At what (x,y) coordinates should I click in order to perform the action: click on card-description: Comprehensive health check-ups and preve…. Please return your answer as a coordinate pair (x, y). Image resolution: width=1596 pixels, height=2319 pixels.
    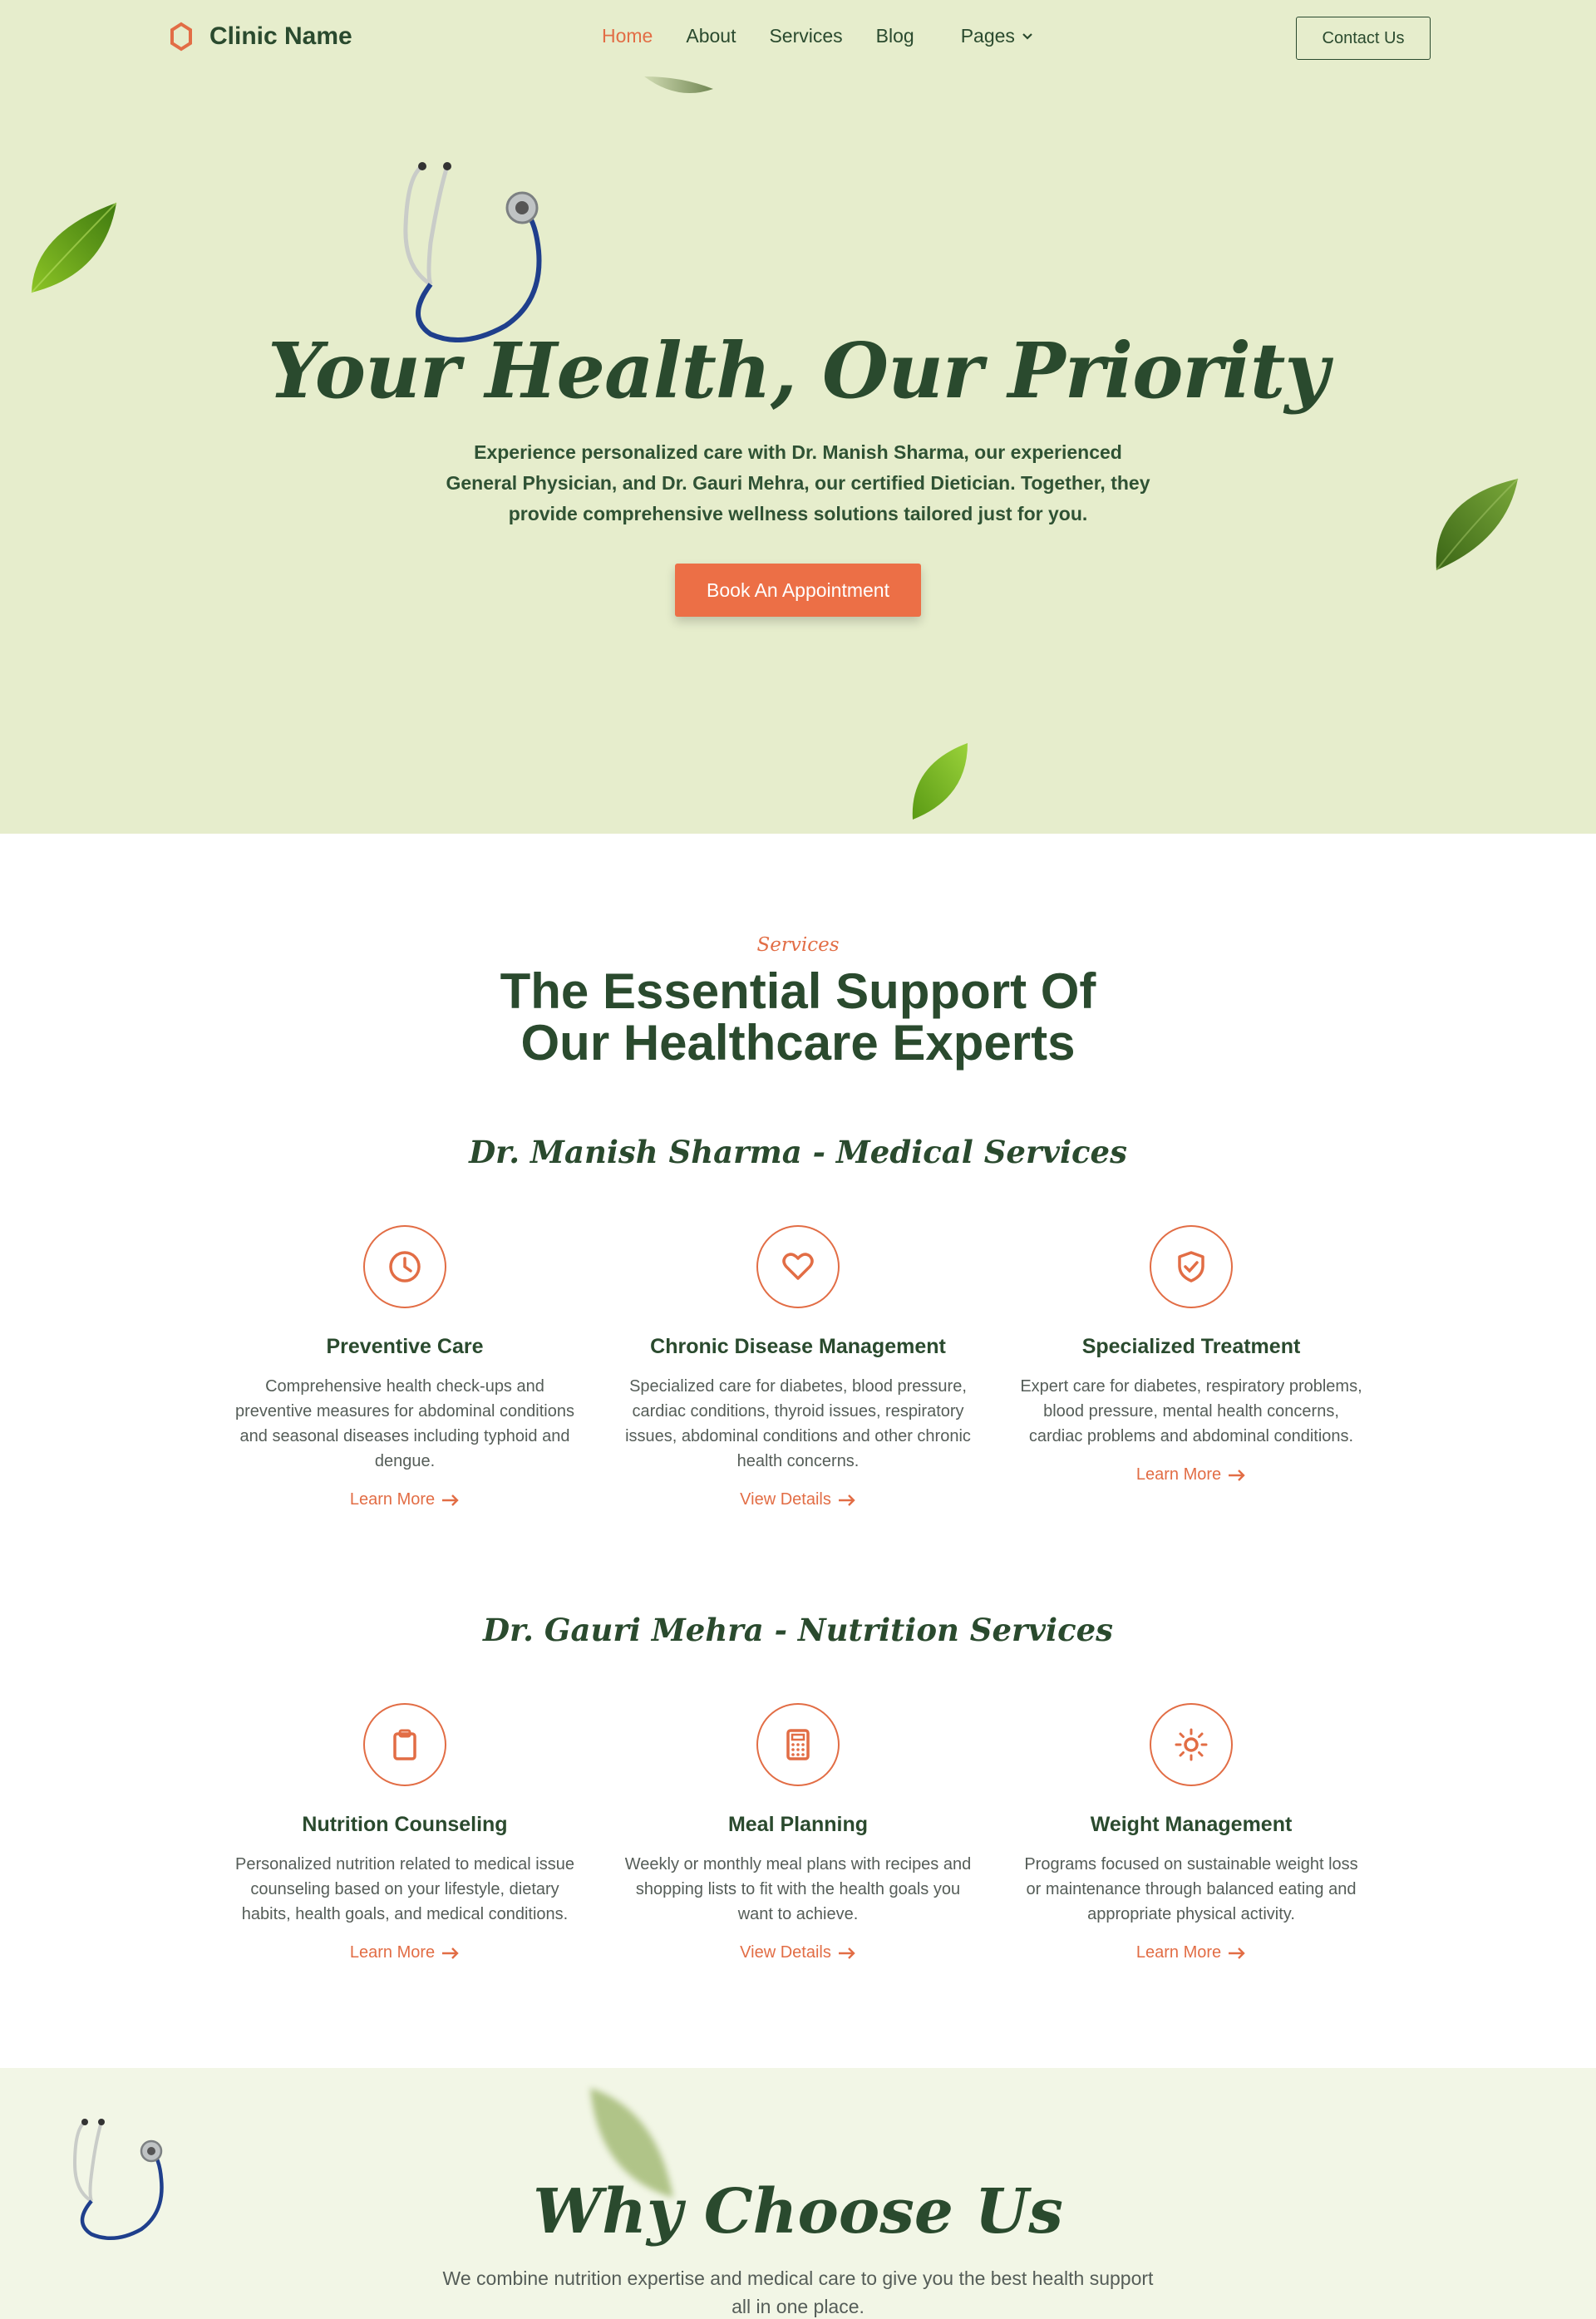
    Looking at the image, I should click on (404, 1423).